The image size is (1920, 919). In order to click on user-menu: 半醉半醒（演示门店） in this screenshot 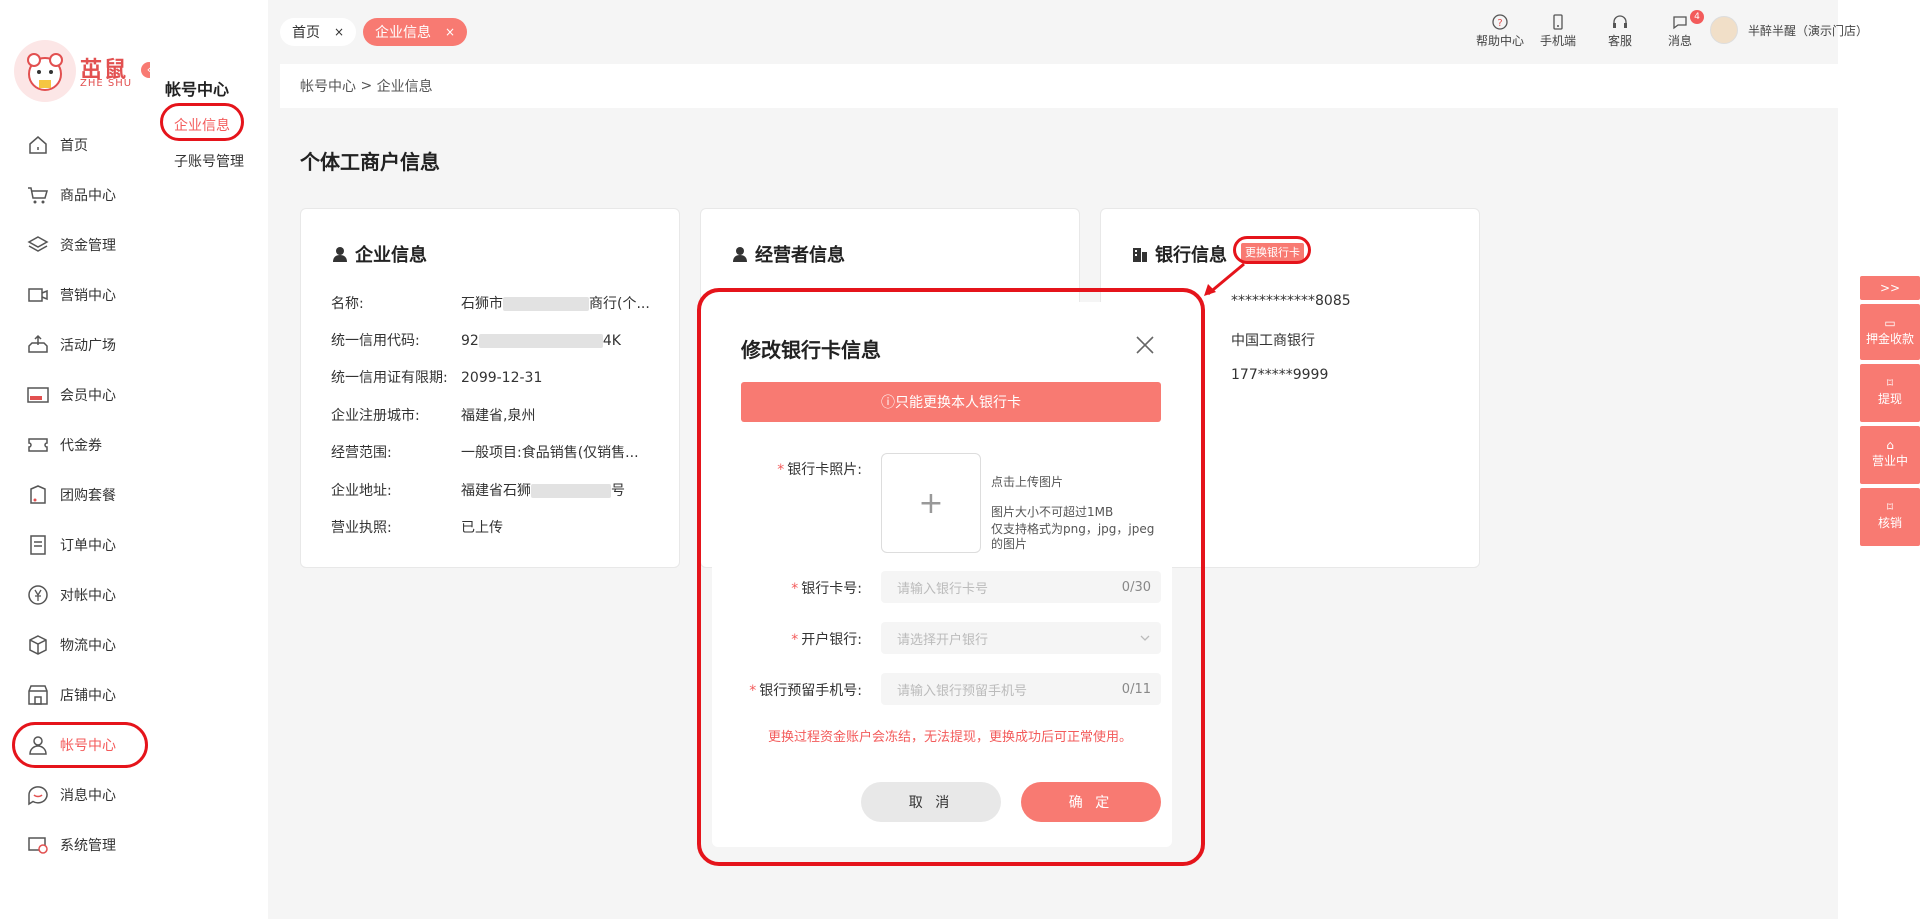, I will do `click(1789, 30)`.